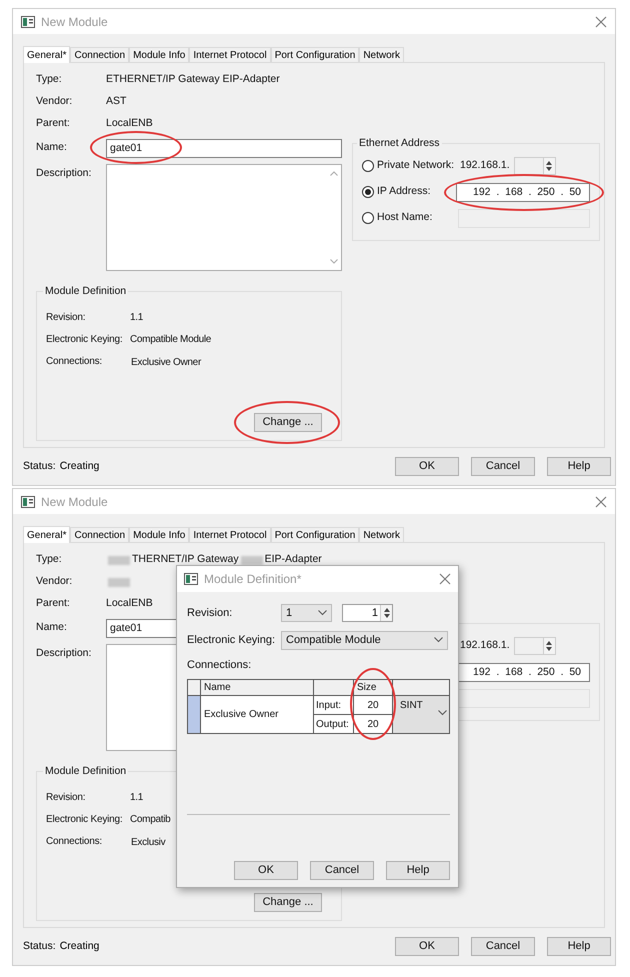 The height and width of the screenshot is (977, 630). Describe the element at coordinates (253, 579) in the screenshot. I see `dialog-title: Module Definition*` at that location.